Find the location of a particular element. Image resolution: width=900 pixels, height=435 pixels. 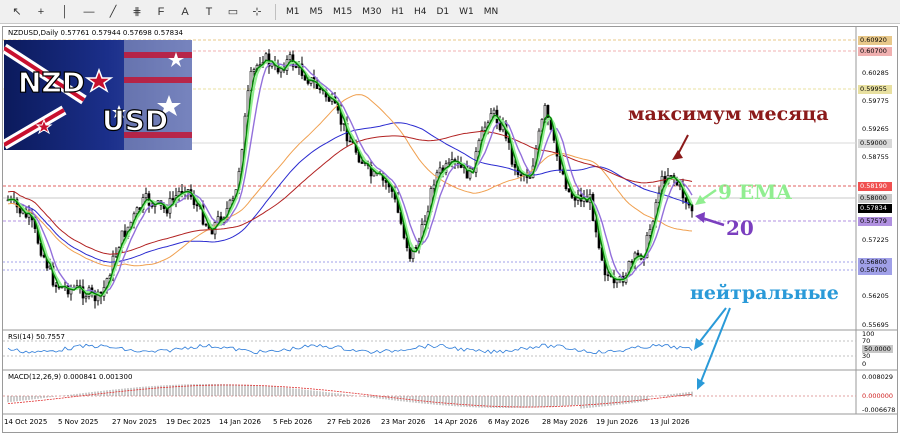

price-label: 0.58190 is located at coordinates (875, 186).